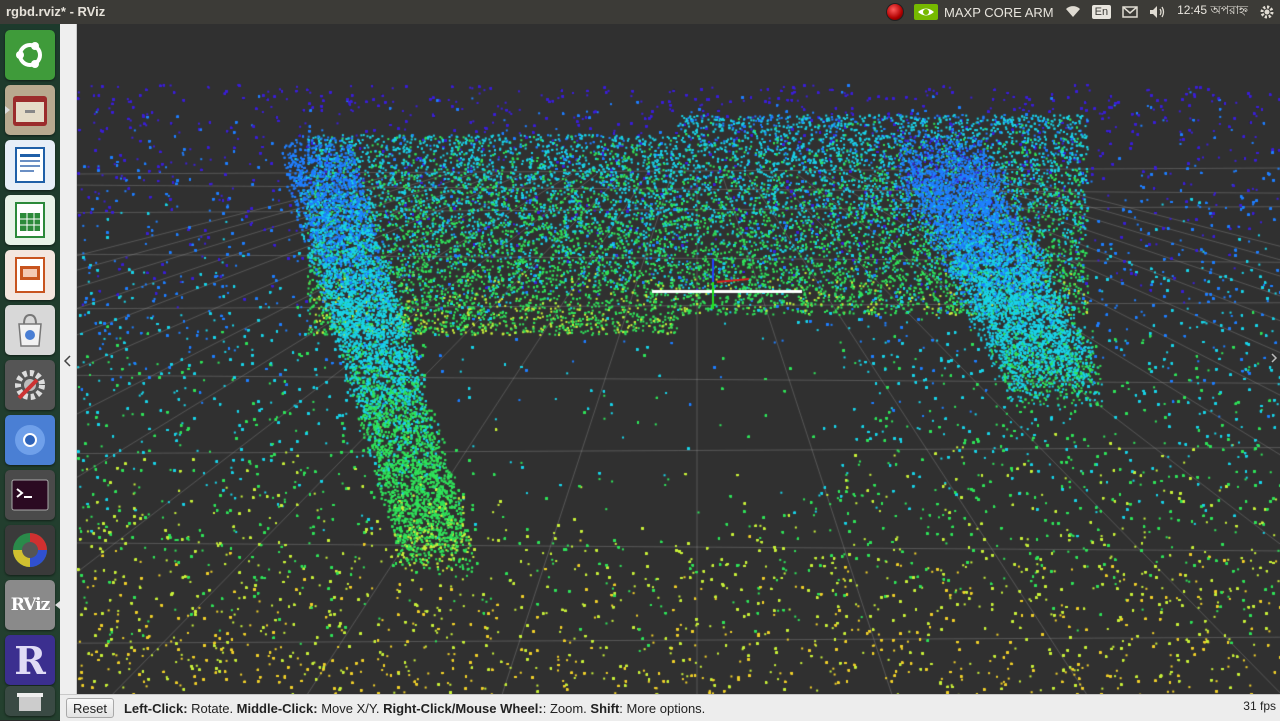 This screenshot has width=1280, height=721. Describe the element at coordinates (1158, 12) in the screenshot. I see `volume-icon` at that location.